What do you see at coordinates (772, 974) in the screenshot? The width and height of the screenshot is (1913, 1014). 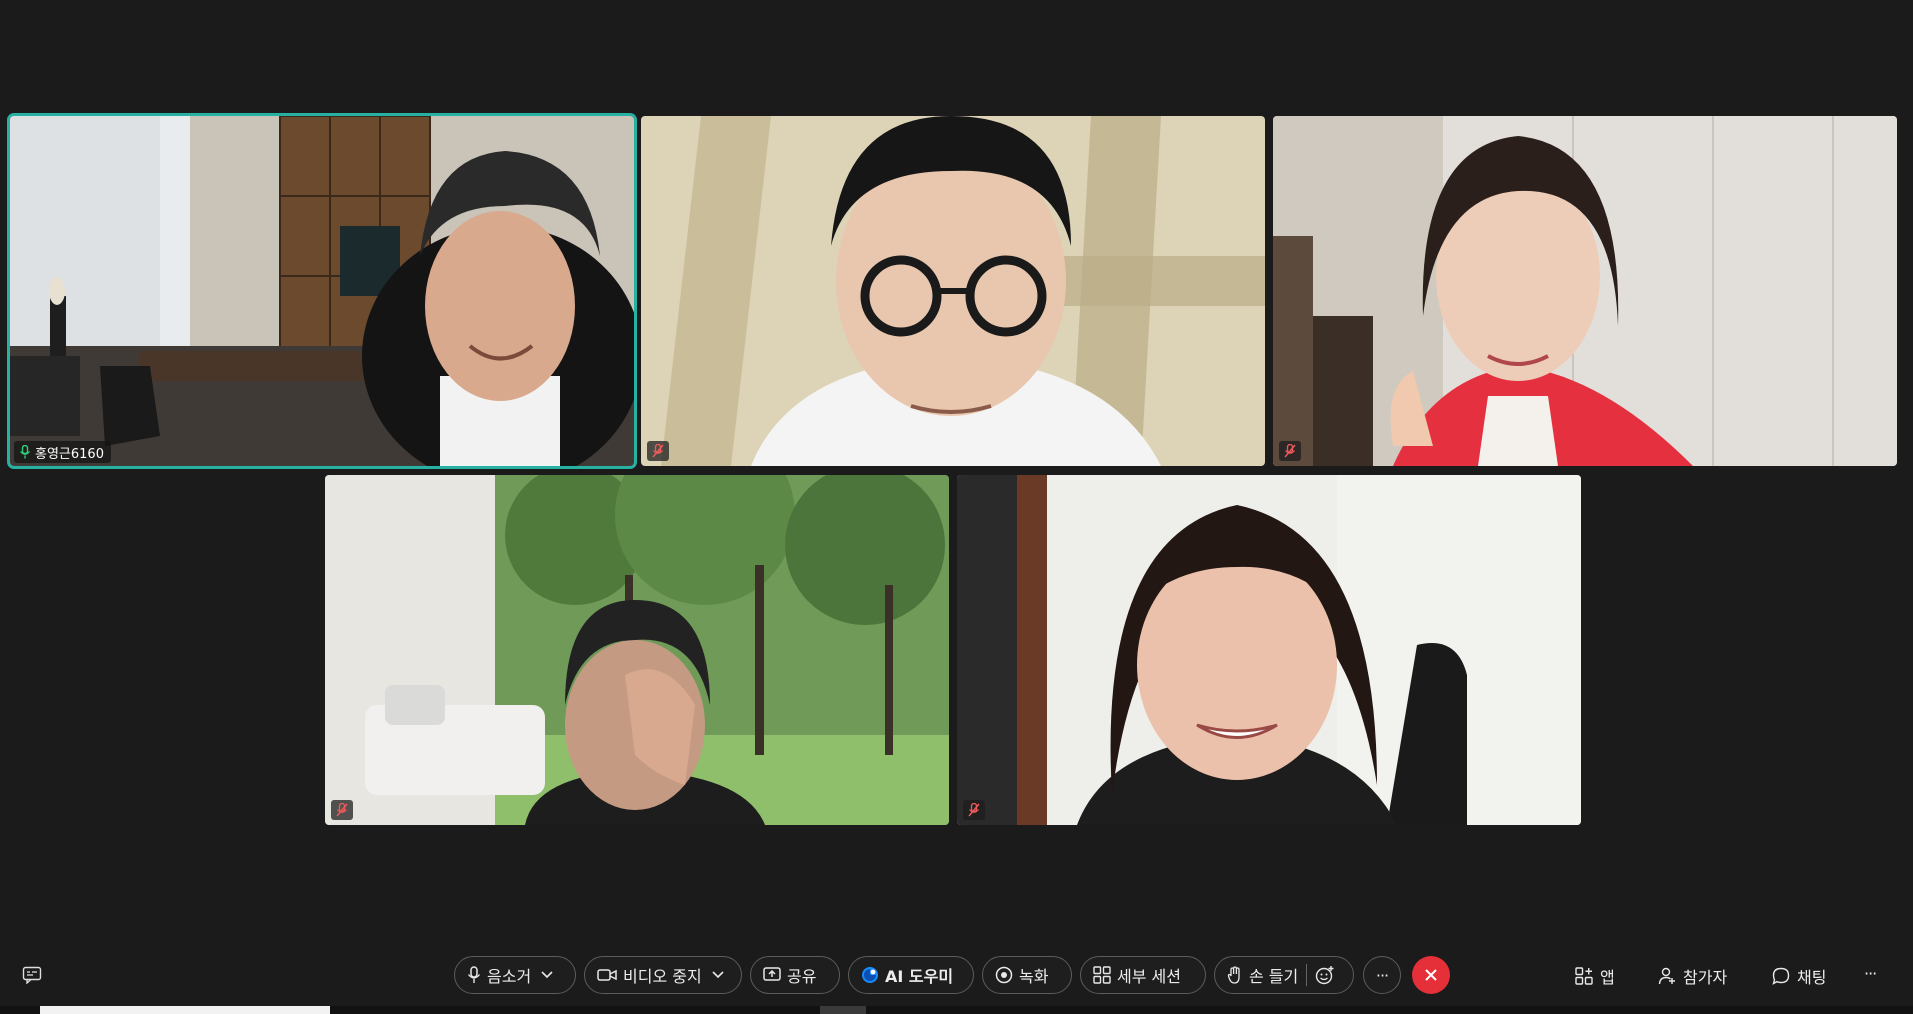 I see `share-screen-icon` at bounding box center [772, 974].